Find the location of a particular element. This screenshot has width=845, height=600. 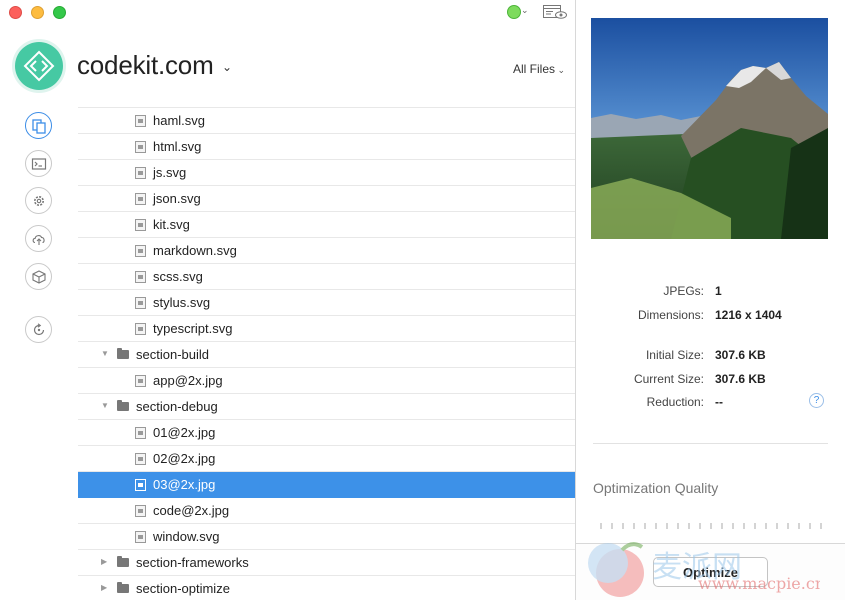

table-row-partial is located at coordinates (326, 101).